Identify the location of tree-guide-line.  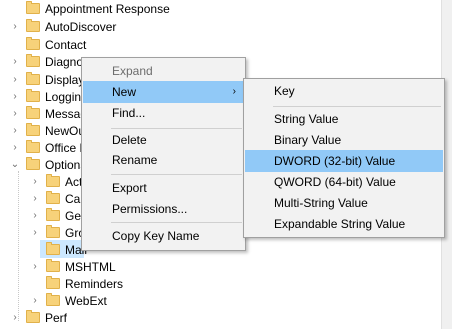
(18, 246).